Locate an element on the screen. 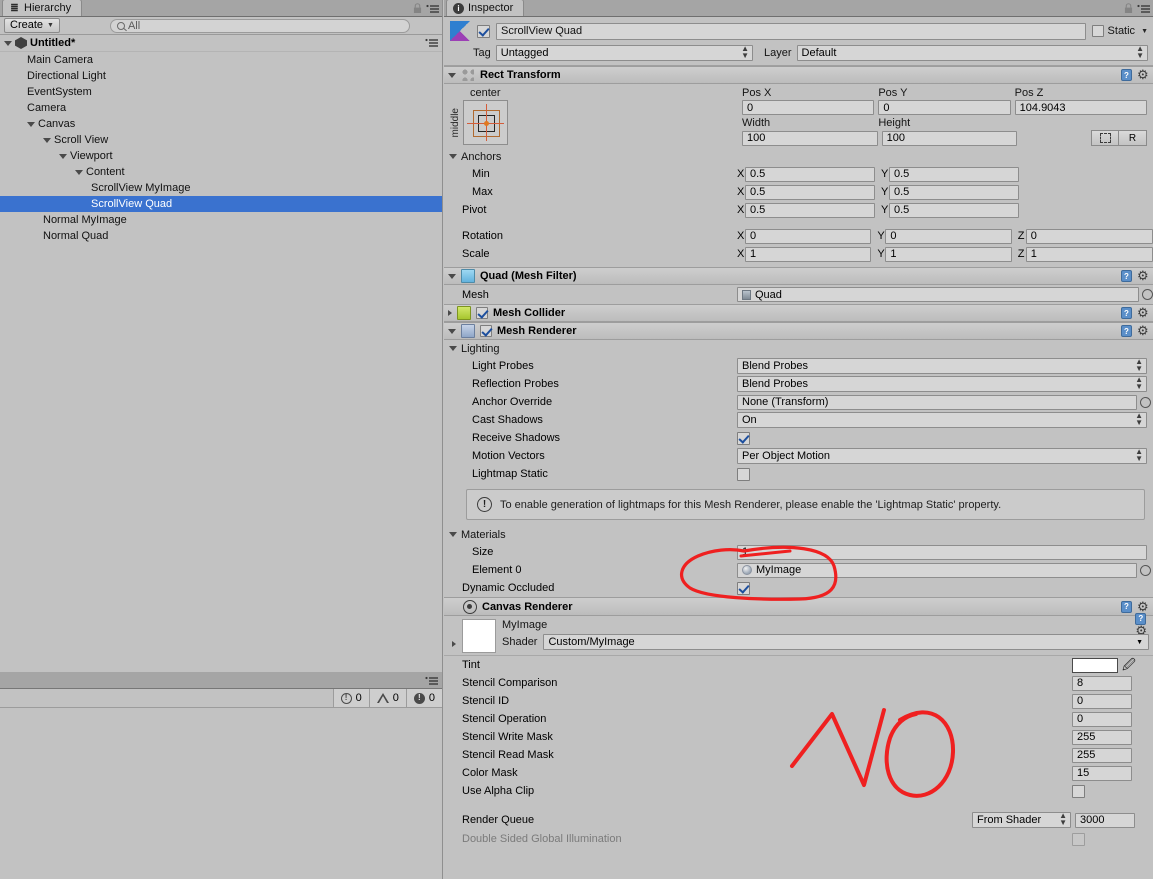 This screenshot has width=1153, height=879. hierarchy-item-normal-myimage: Normal MyImage is located at coordinates (221, 220).